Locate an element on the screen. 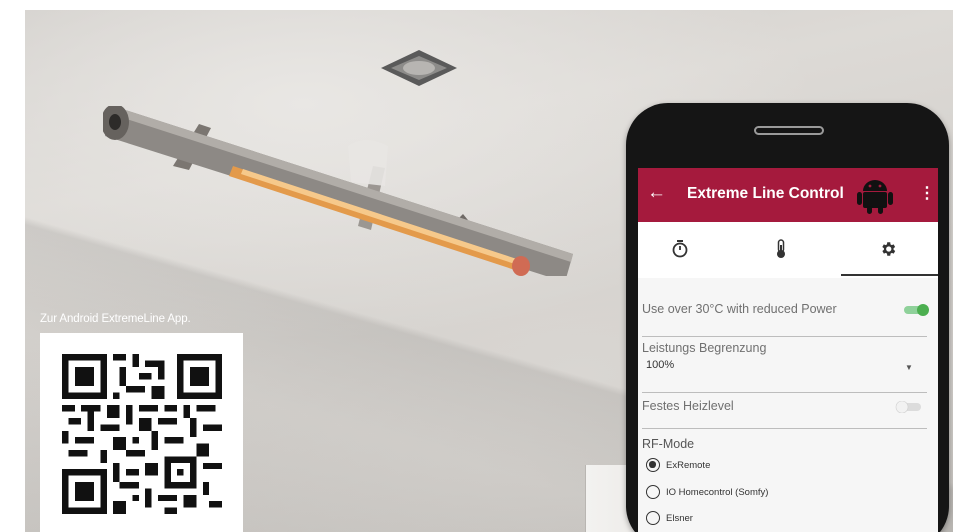  tab-settings is located at coordinates (888, 249).